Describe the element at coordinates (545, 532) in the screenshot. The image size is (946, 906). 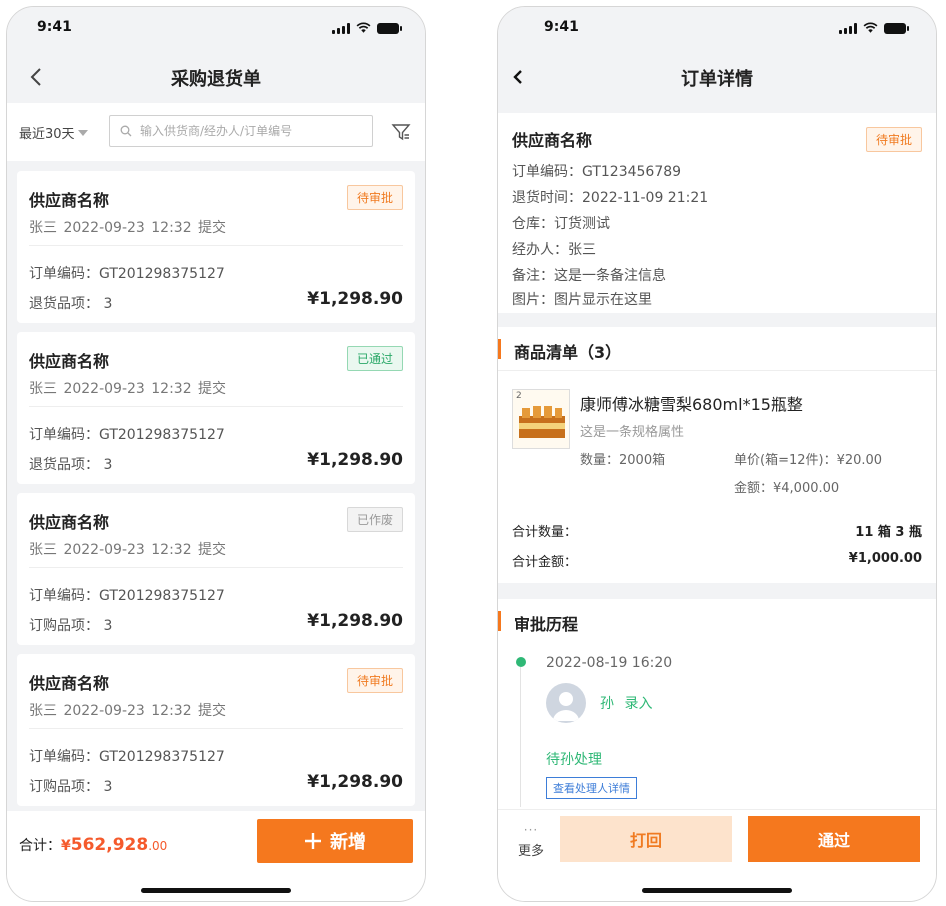
I see `total-quantity-label: 合计数量：` at that location.